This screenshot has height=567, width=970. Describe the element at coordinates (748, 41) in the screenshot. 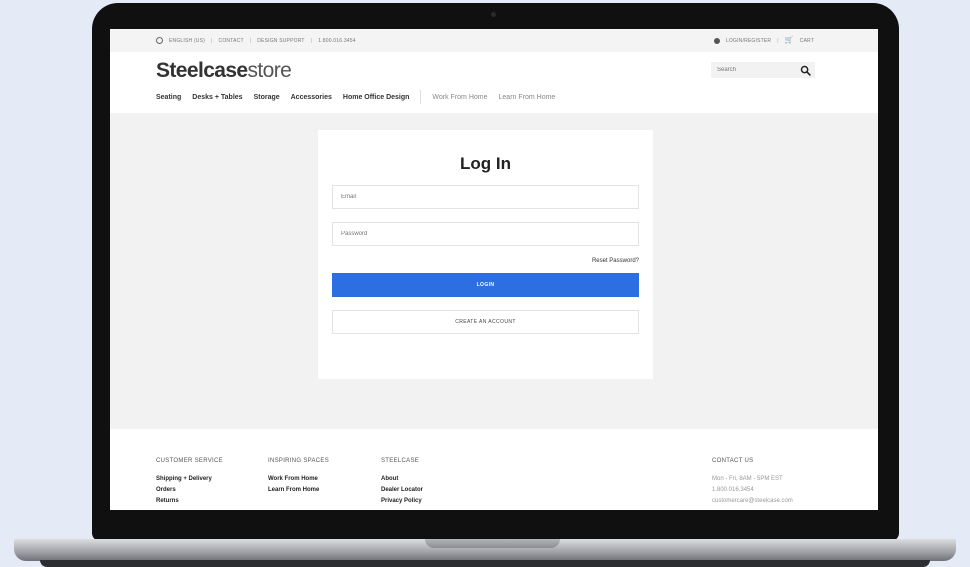

I see `login-register-link: LOGIN/REGISTER` at that location.